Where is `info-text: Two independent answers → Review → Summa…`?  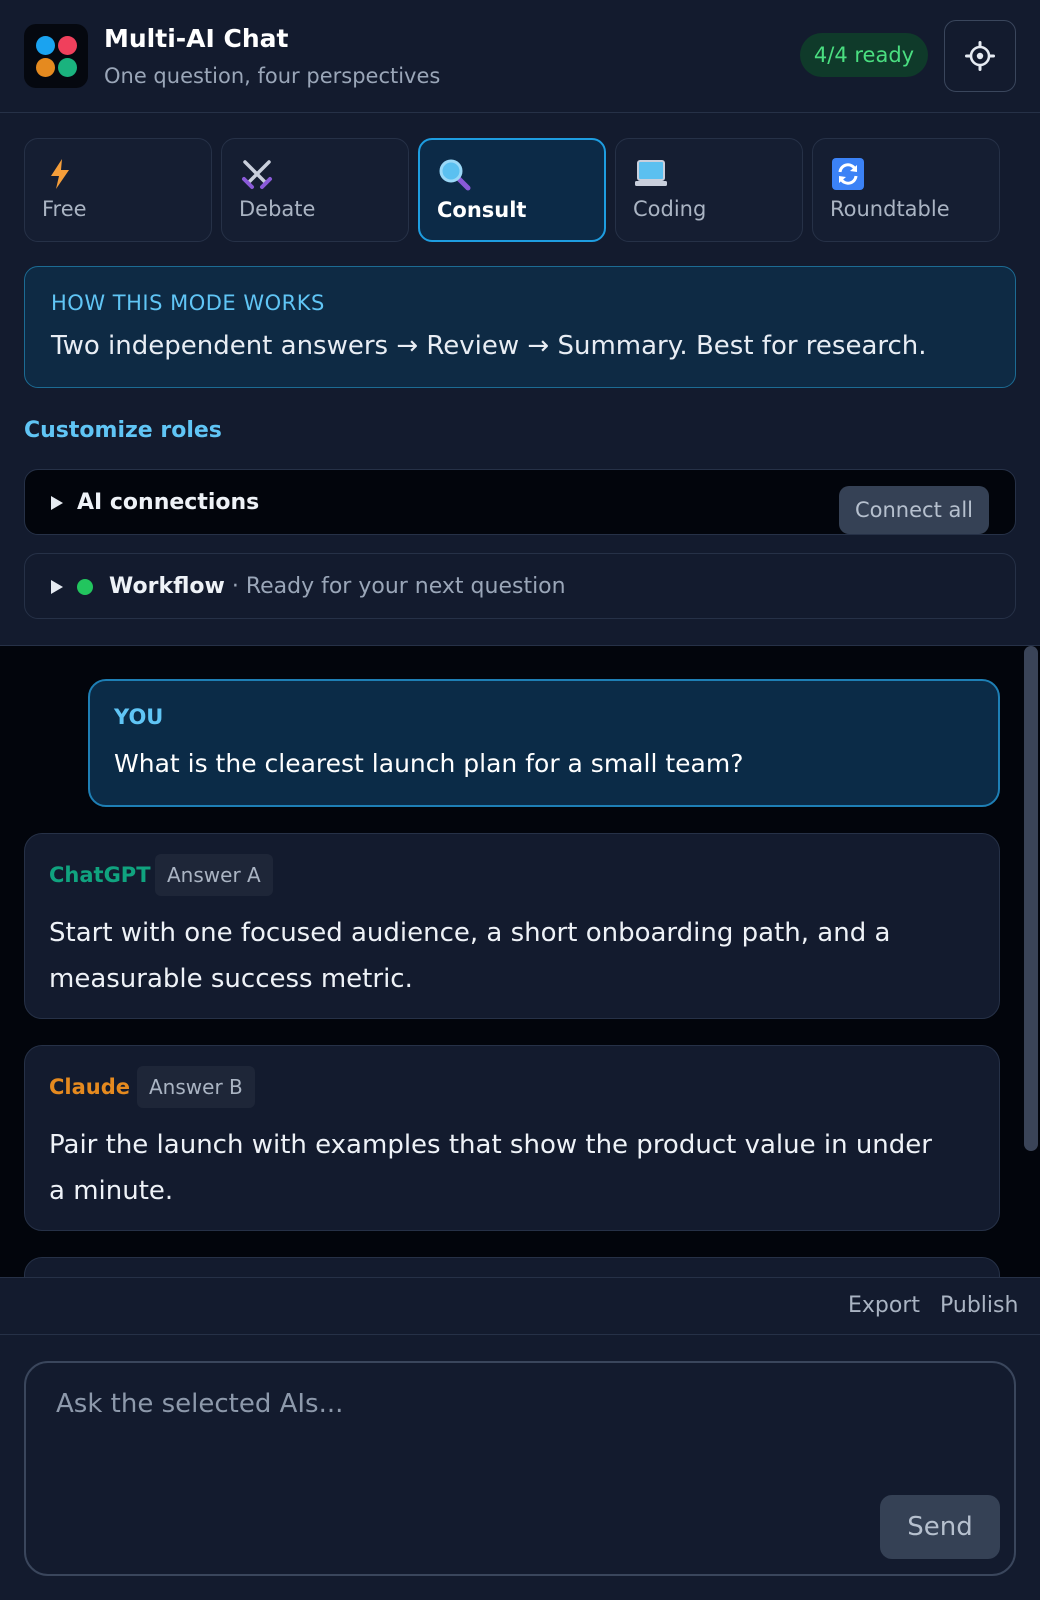
info-text: Two independent answers → Review → Summa… is located at coordinates (489, 346).